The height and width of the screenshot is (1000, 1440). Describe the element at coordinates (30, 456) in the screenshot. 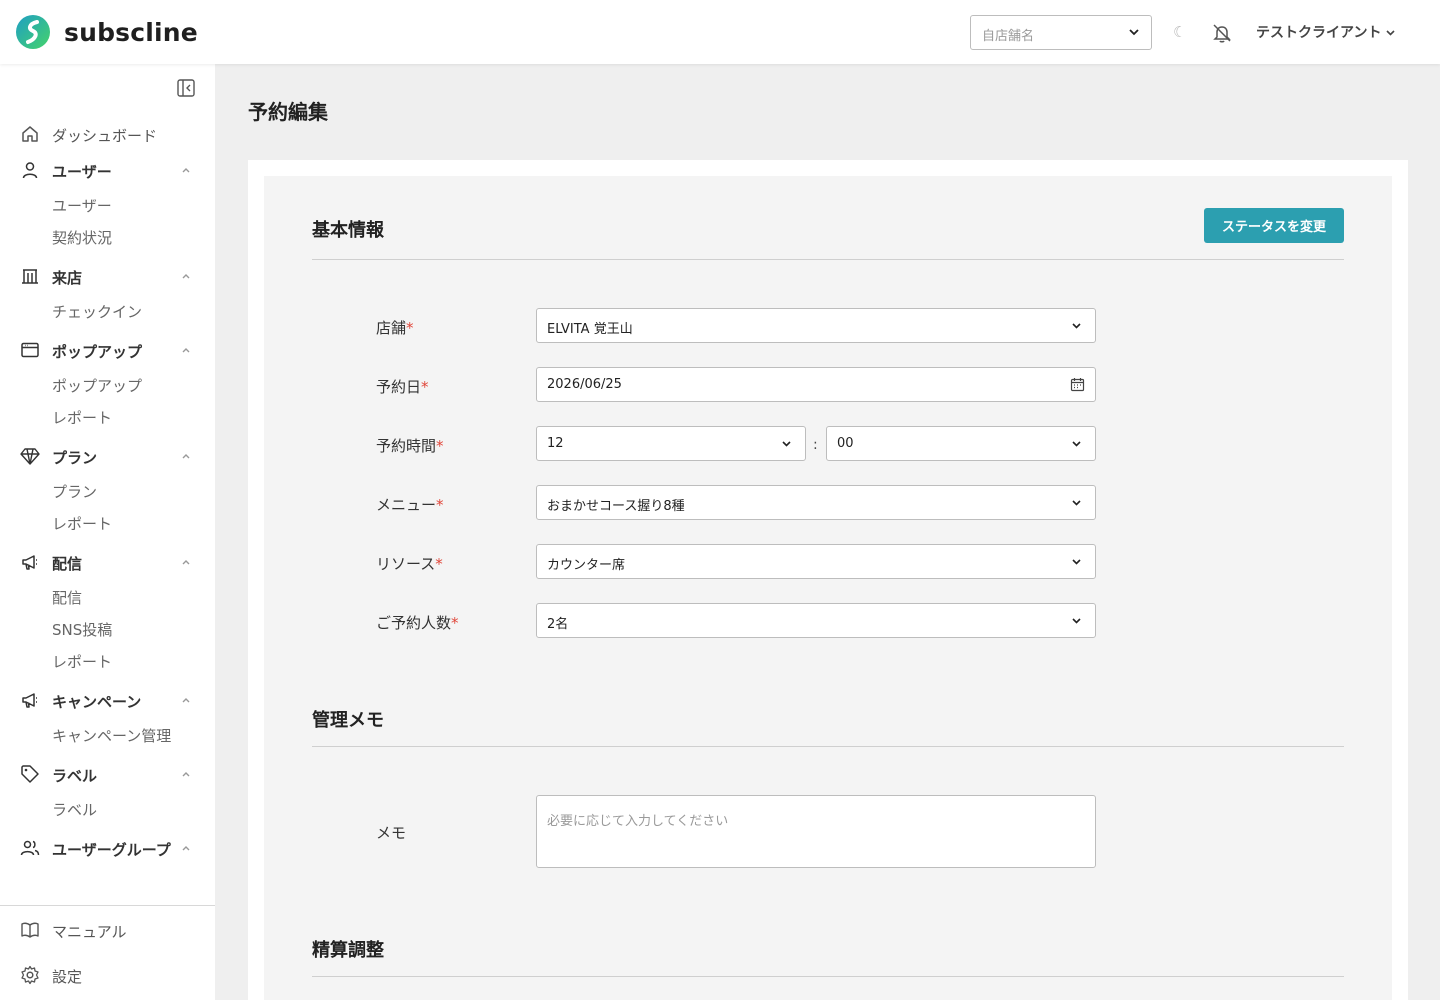

I see `diamond-icon` at that location.